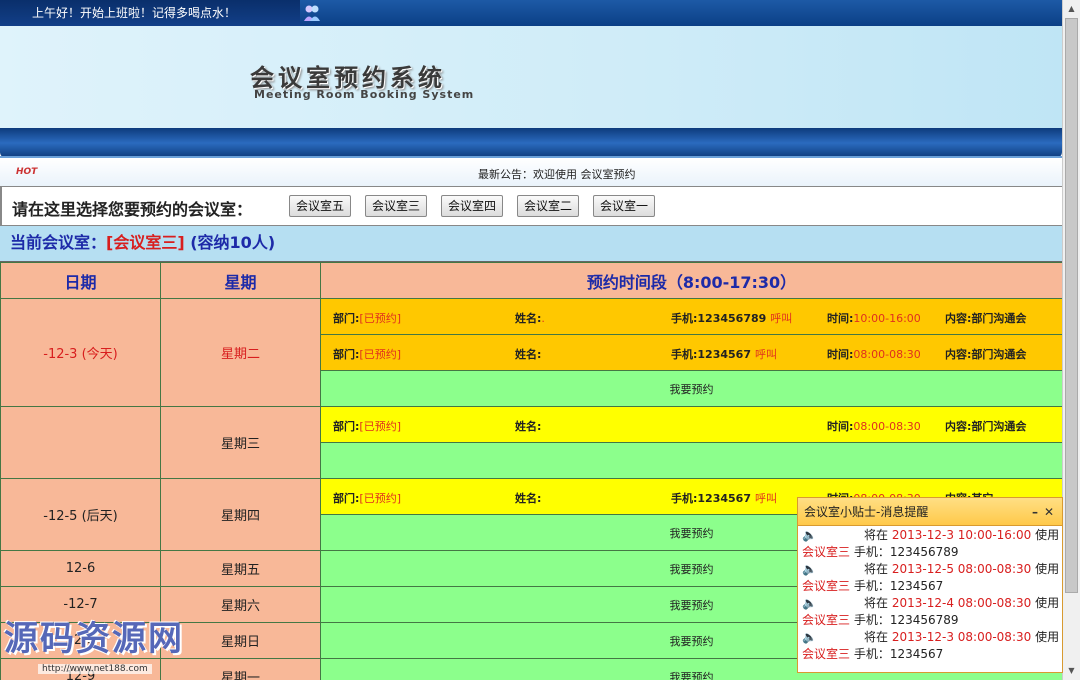  I want to click on table-row: 星期三 部门:[已预约] 姓名: 时间:08:00-08:30 内容:部门沟通会, so click(531, 442).